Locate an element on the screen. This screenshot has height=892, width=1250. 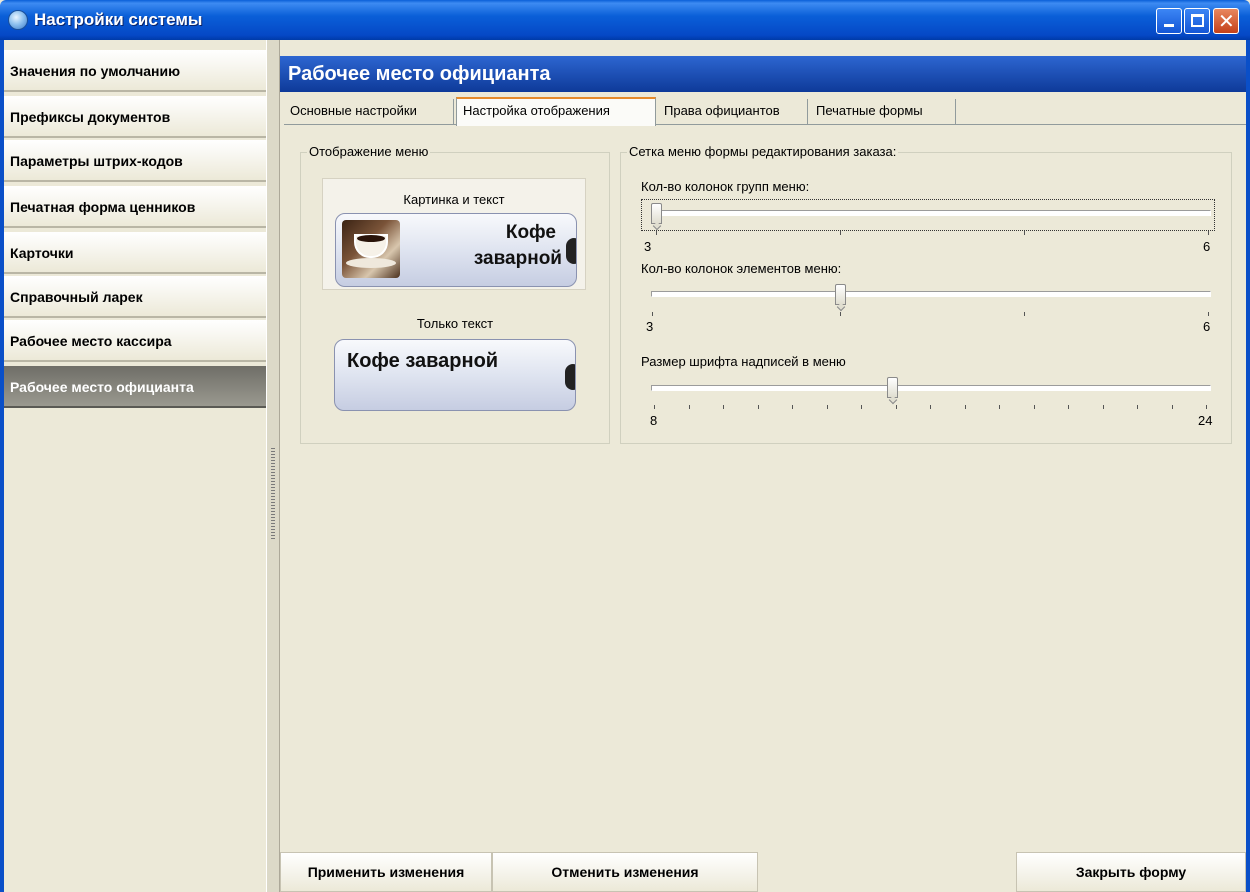
picture-and-text-option: Картинка и текст Кофе заварной is located at coordinates (454, 234).